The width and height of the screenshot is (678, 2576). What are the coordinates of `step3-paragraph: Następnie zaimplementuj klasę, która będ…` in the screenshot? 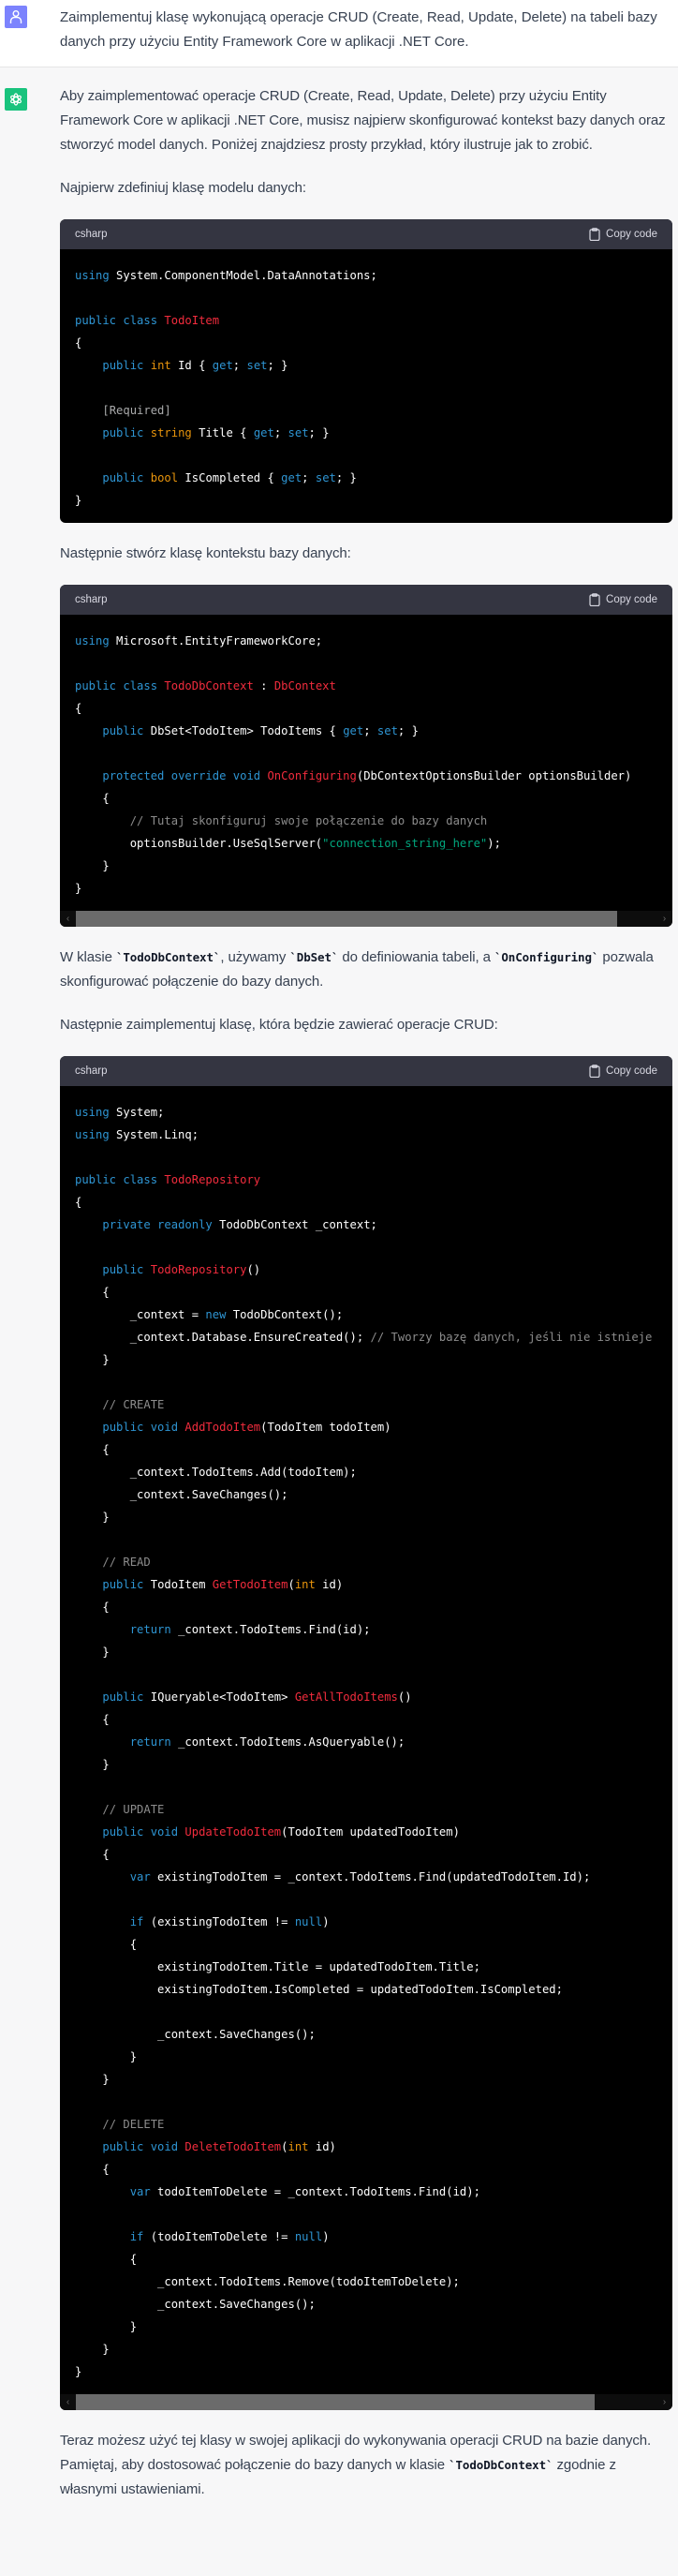 It's located at (279, 1025).